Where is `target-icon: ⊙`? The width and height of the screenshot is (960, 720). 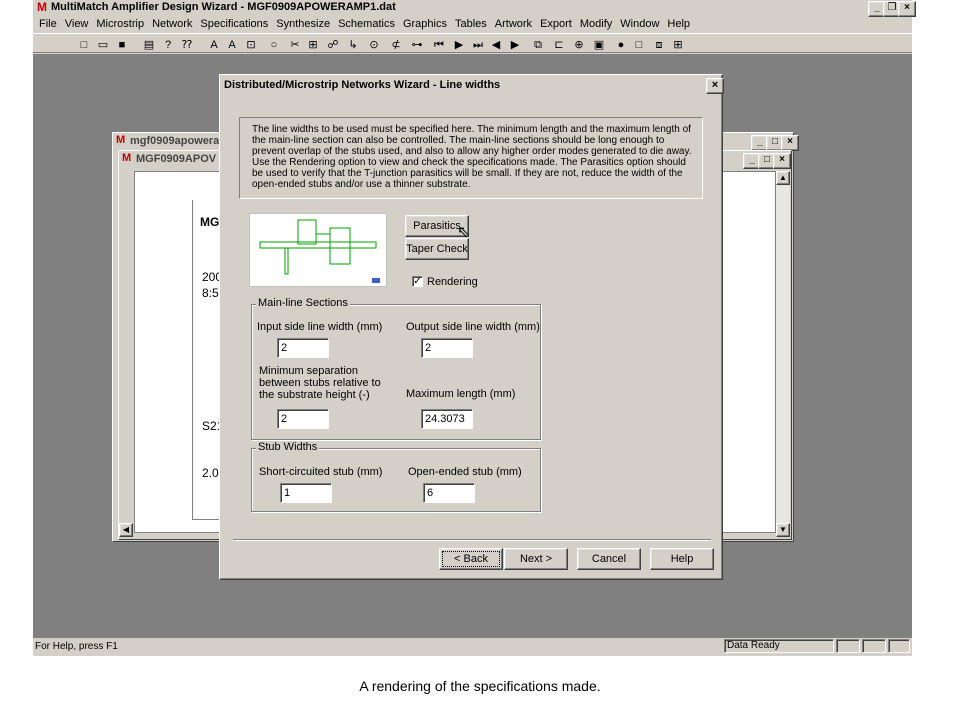
target-icon: ⊙ is located at coordinates (374, 45).